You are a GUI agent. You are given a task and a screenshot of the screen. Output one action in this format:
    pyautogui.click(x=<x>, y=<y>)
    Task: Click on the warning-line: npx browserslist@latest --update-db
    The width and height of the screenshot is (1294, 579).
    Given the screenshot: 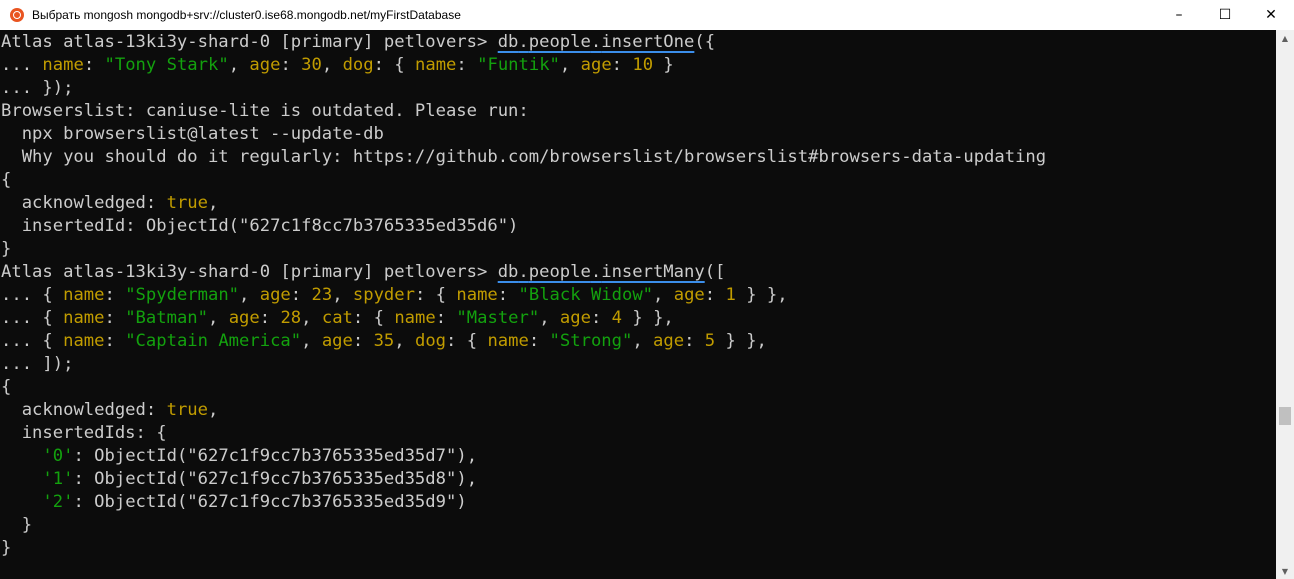 What is the action you would take?
    pyautogui.click(x=192, y=134)
    